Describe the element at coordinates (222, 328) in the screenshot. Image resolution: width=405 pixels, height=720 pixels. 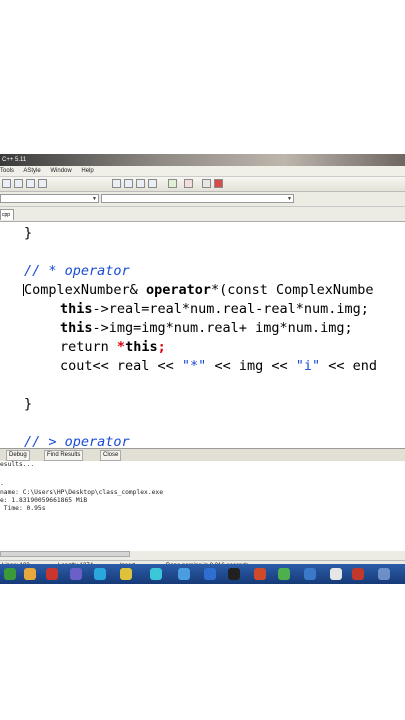
I see `code-token: ->img=img*num.real+ img*num.img;` at that location.